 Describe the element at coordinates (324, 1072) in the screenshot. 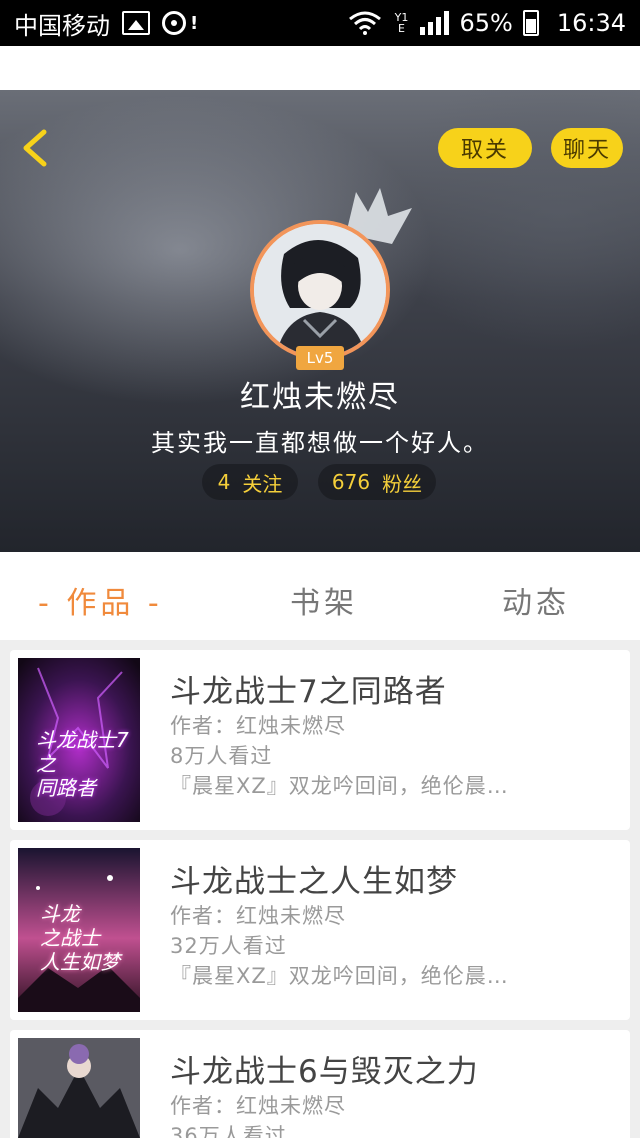

I see `book-title: 斗龙战士6与毁灭之力` at that location.